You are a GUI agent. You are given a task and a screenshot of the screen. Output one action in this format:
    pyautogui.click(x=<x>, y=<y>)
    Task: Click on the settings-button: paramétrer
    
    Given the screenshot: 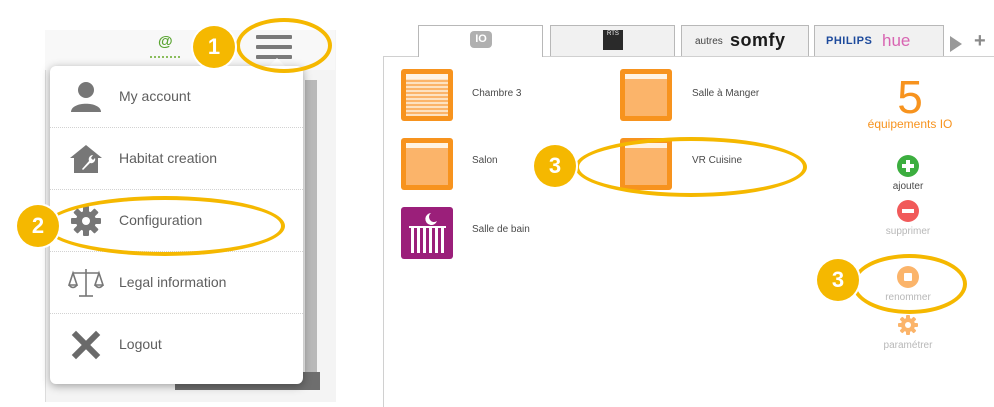 What is the action you would take?
    pyautogui.click(x=908, y=332)
    